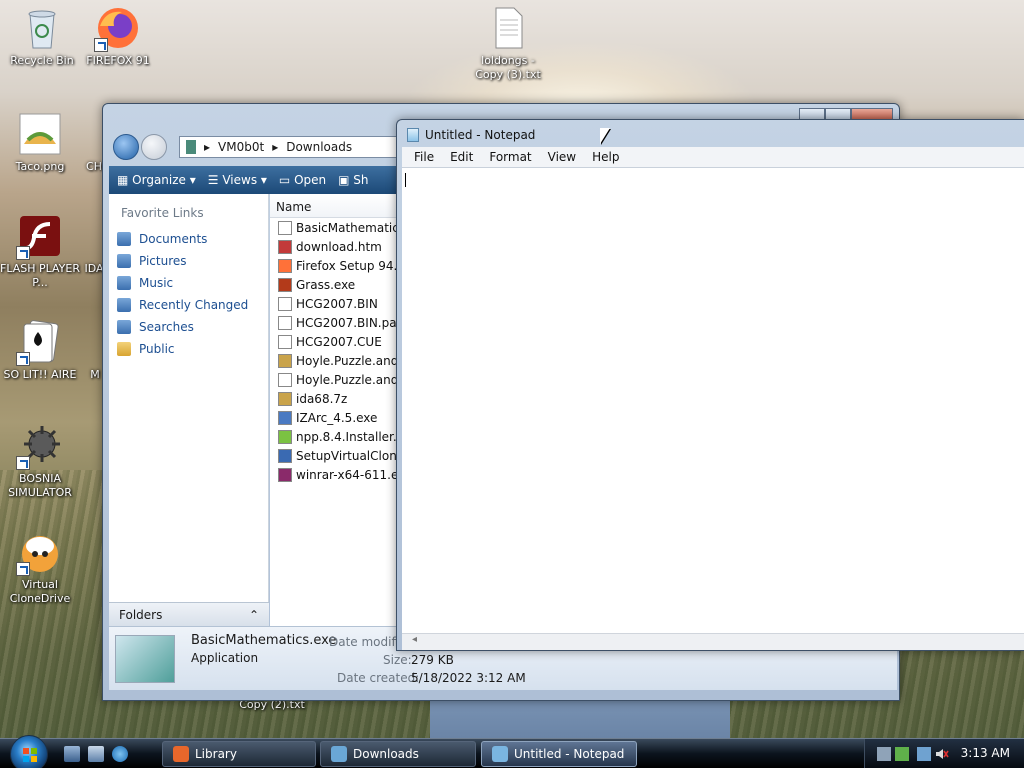 The image size is (1024, 768). I want to click on desktop-icon-bosnia-simulator: BOSNIA SIMULATOR, so click(41, 461).